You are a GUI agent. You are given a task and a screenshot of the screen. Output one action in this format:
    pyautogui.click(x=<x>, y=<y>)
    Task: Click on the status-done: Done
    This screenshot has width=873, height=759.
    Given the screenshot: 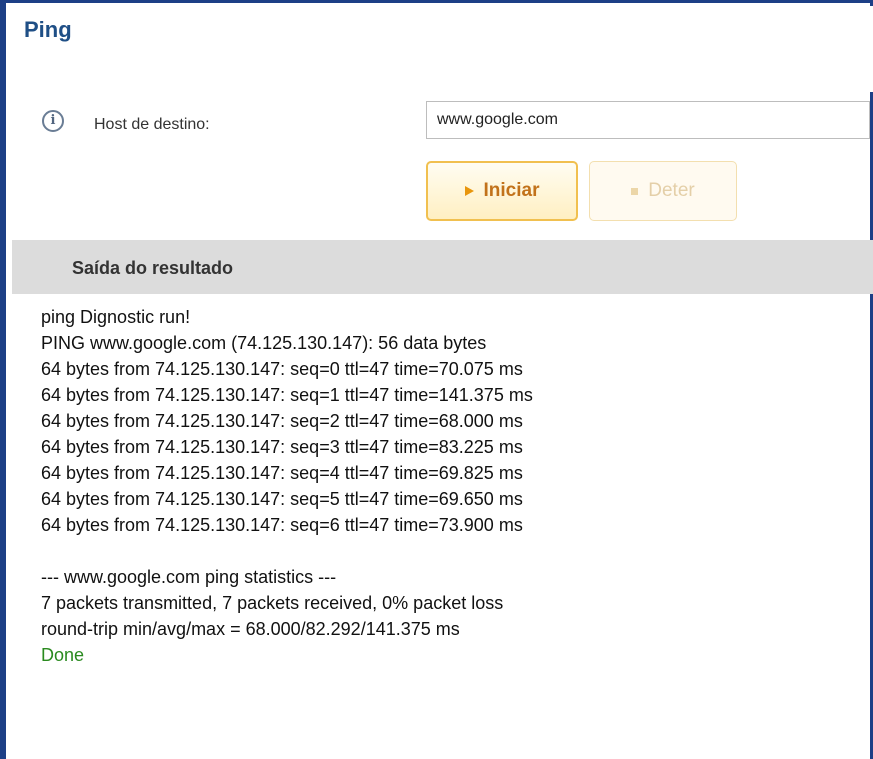 What is the action you would take?
    pyautogui.click(x=63, y=655)
    